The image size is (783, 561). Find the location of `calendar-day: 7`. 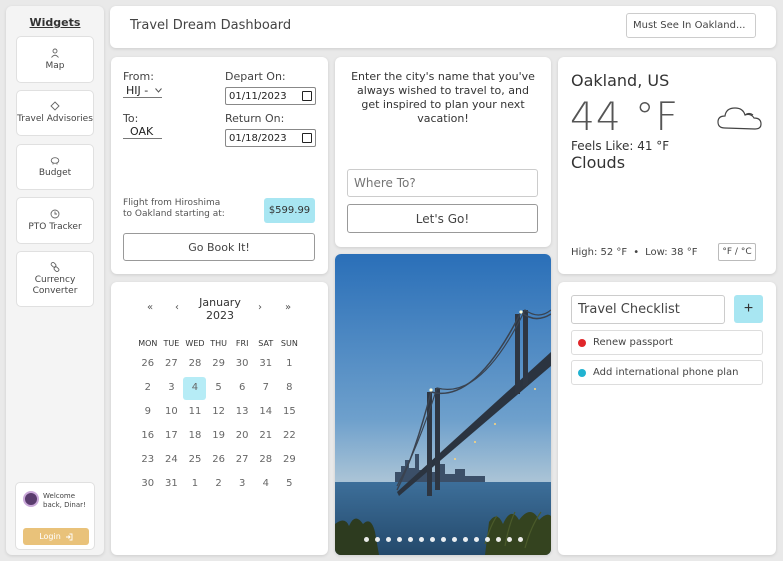

calendar-day: 7 is located at coordinates (266, 388).